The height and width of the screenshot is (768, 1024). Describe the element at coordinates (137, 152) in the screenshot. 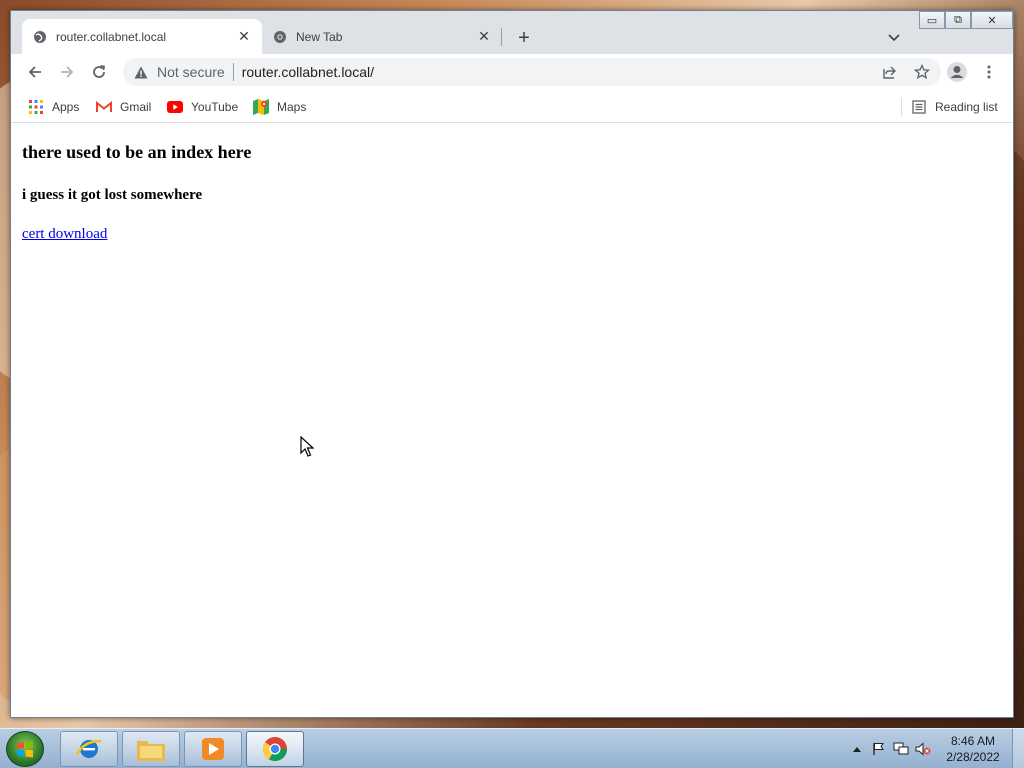

I see `page-heading: there used to be an index here` at that location.